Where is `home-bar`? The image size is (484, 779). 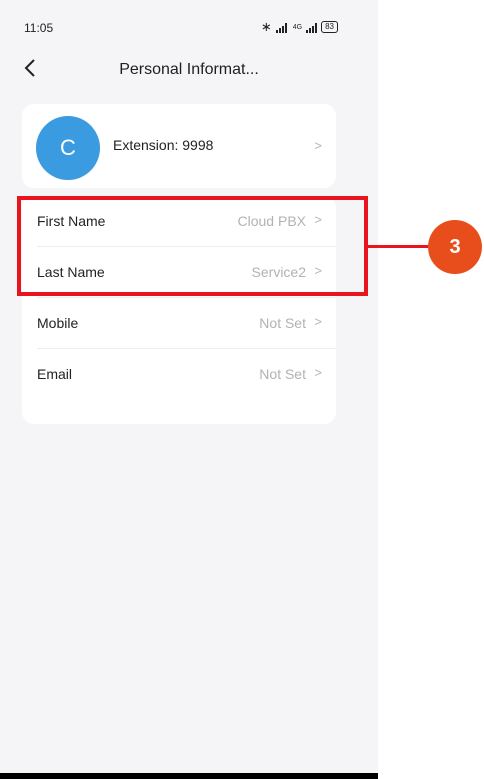 home-bar is located at coordinates (189, 776).